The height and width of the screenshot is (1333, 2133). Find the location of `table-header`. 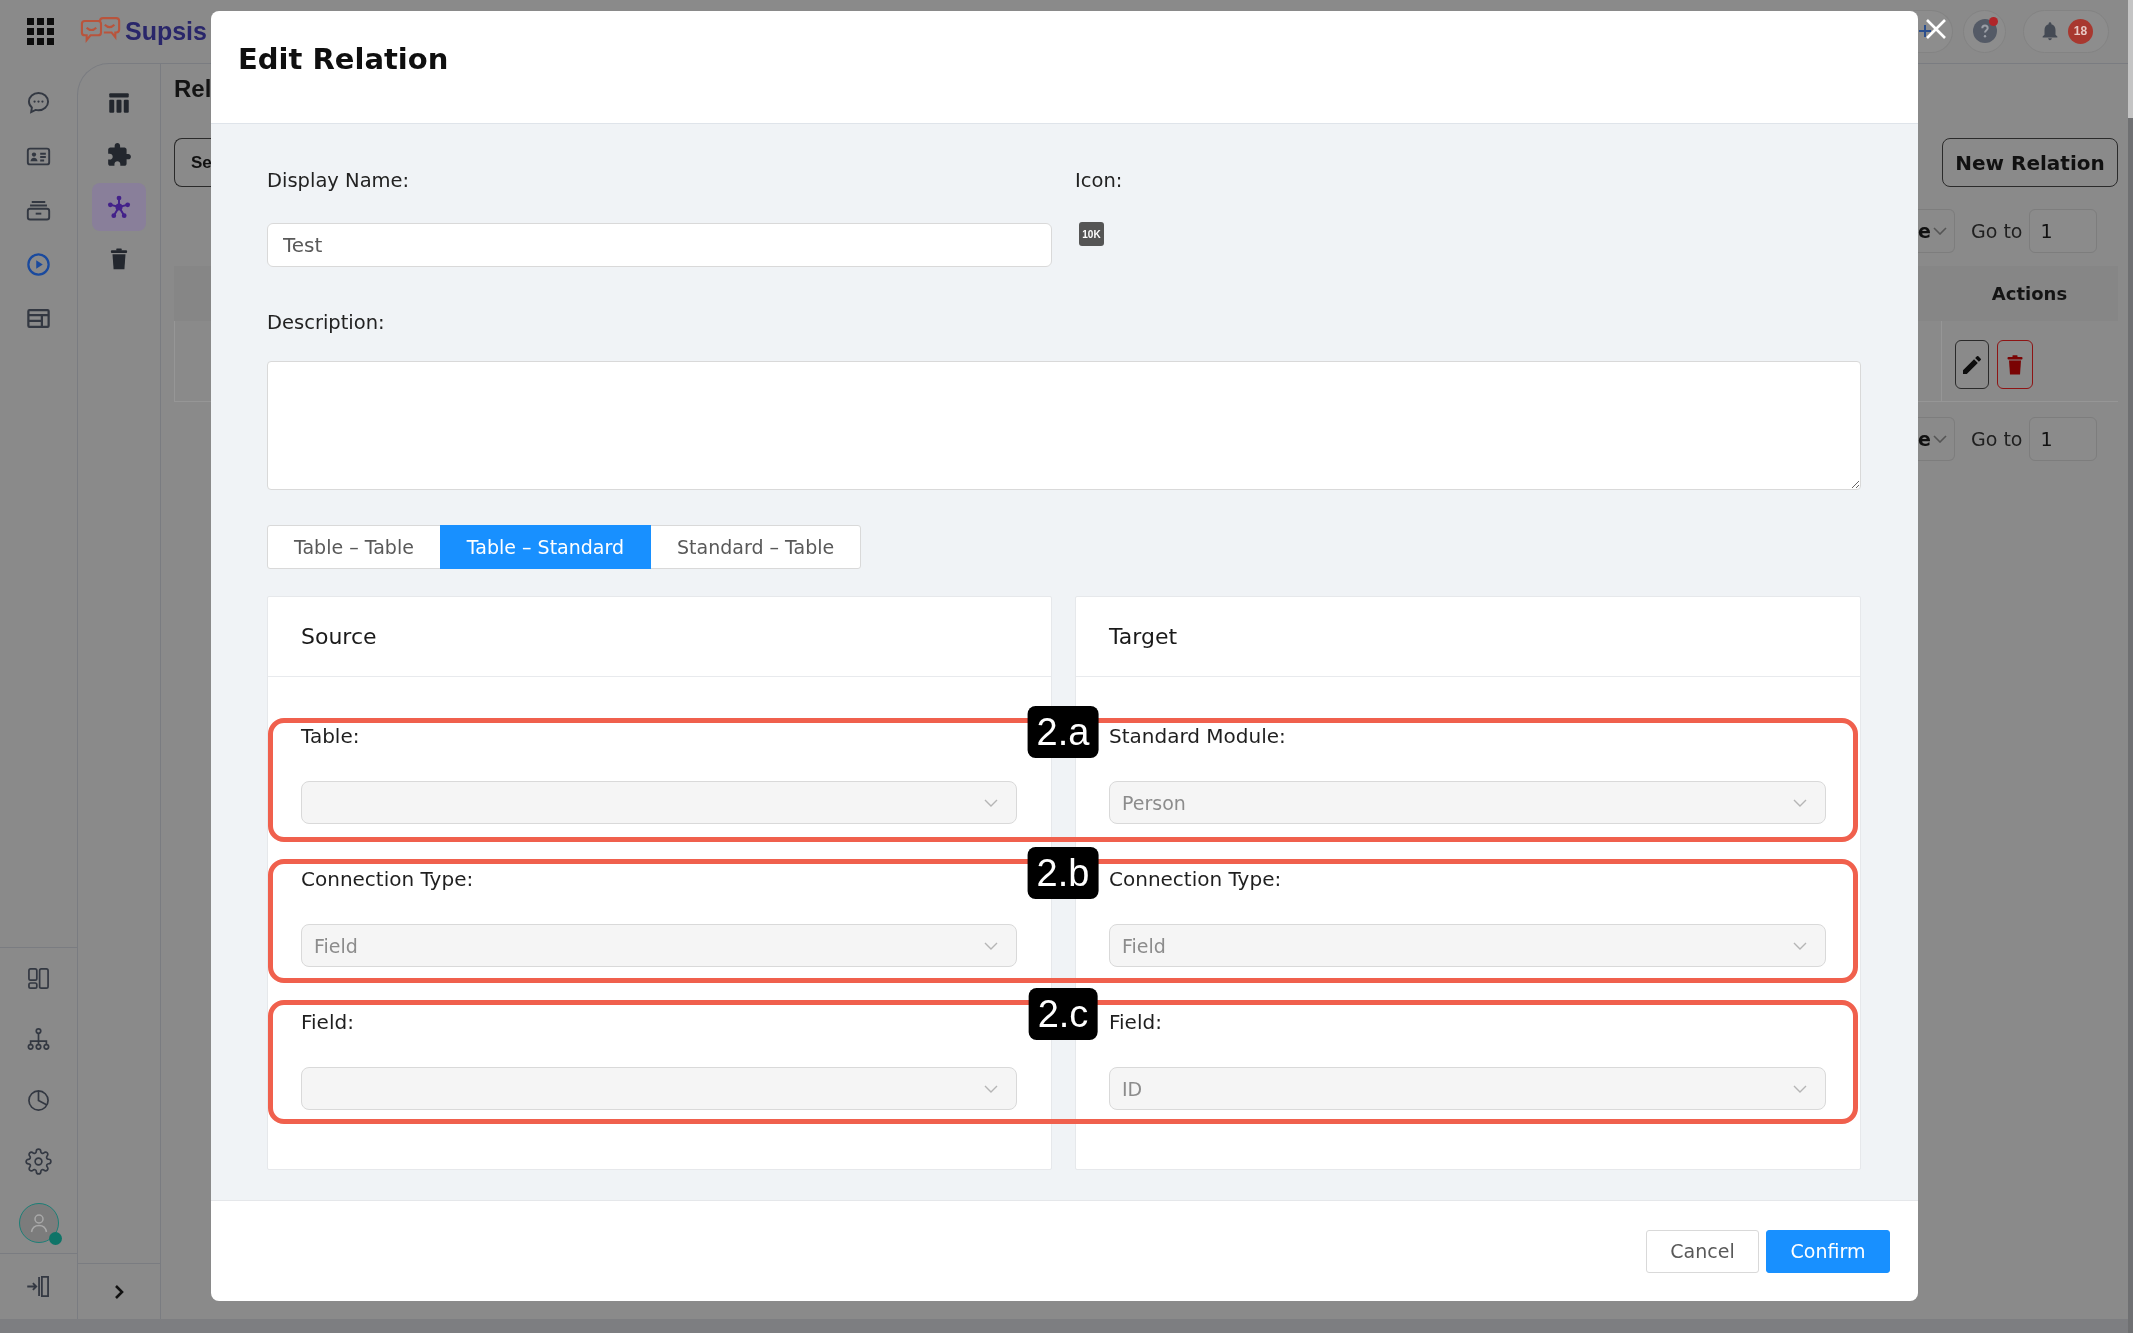

table-header is located at coordinates (192, 293).